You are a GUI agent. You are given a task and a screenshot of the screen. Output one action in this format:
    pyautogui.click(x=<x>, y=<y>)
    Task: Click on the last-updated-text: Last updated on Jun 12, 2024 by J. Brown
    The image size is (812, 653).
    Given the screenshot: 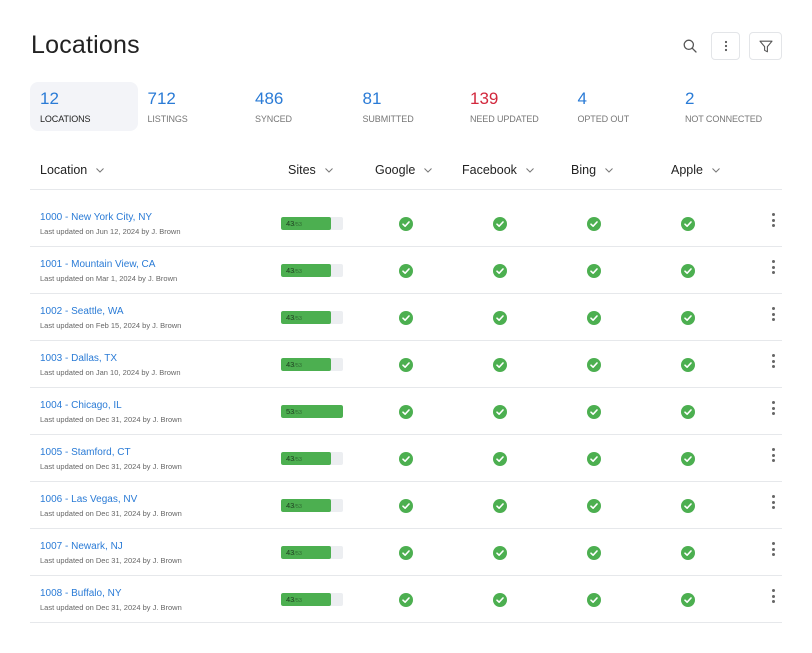 What is the action you would take?
    pyautogui.click(x=110, y=231)
    